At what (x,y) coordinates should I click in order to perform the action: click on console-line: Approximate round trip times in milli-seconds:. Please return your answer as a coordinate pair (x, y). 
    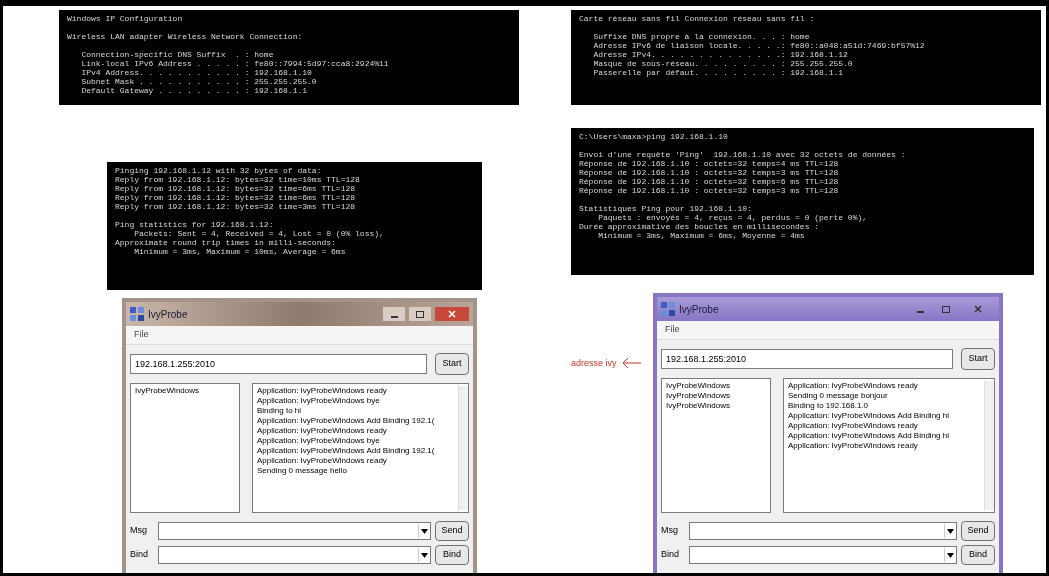
    Looking at the image, I should click on (226, 242).